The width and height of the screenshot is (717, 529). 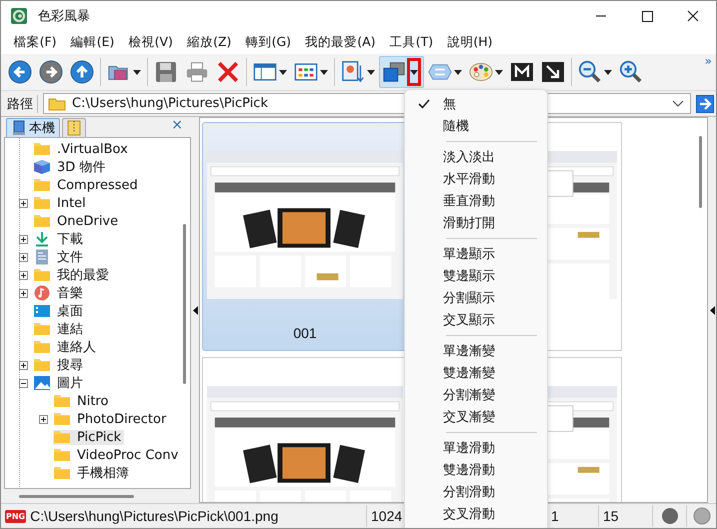 I want to click on menu-item: 工具(T), so click(x=411, y=42).